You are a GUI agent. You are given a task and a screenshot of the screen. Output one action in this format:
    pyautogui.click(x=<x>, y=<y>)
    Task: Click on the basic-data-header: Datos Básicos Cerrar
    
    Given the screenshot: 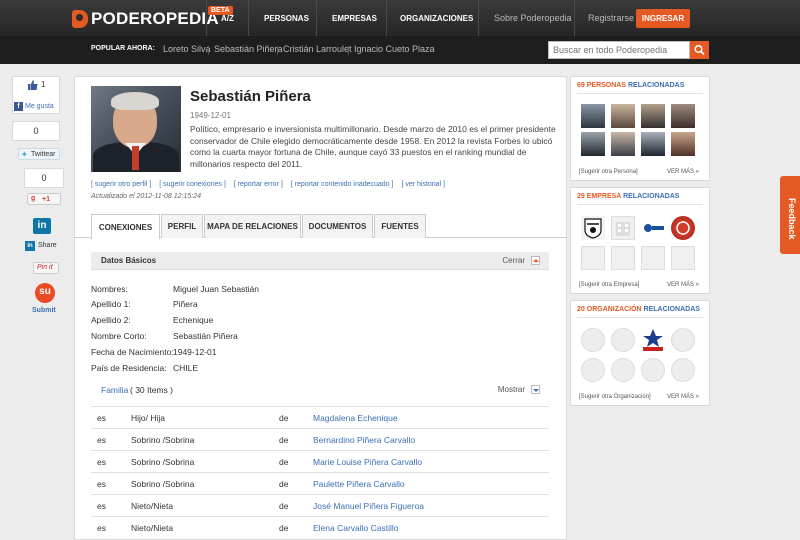 What is the action you would take?
    pyautogui.click(x=320, y=261)
    